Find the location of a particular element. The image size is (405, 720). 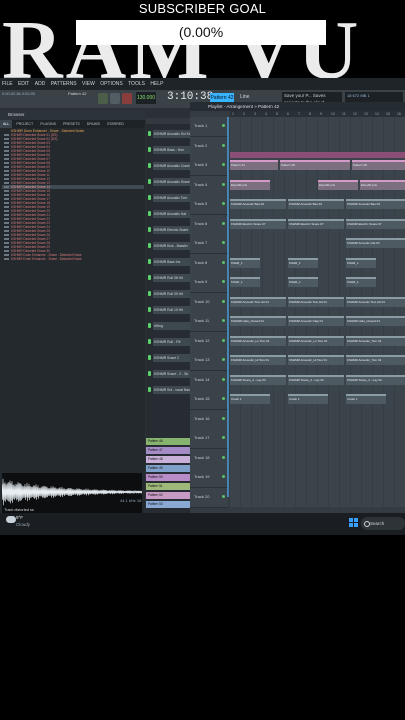

track-header: Track 2 is located at coordinates (209, 146).